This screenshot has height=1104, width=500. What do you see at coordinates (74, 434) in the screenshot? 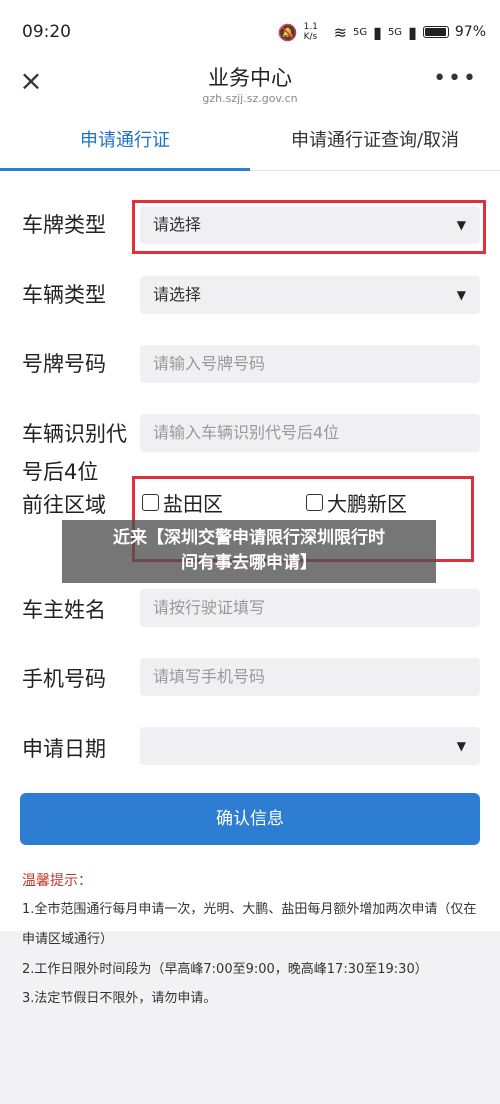
I see `vin-label-line1: 车辆识别代` at bounding box center [74, 434].